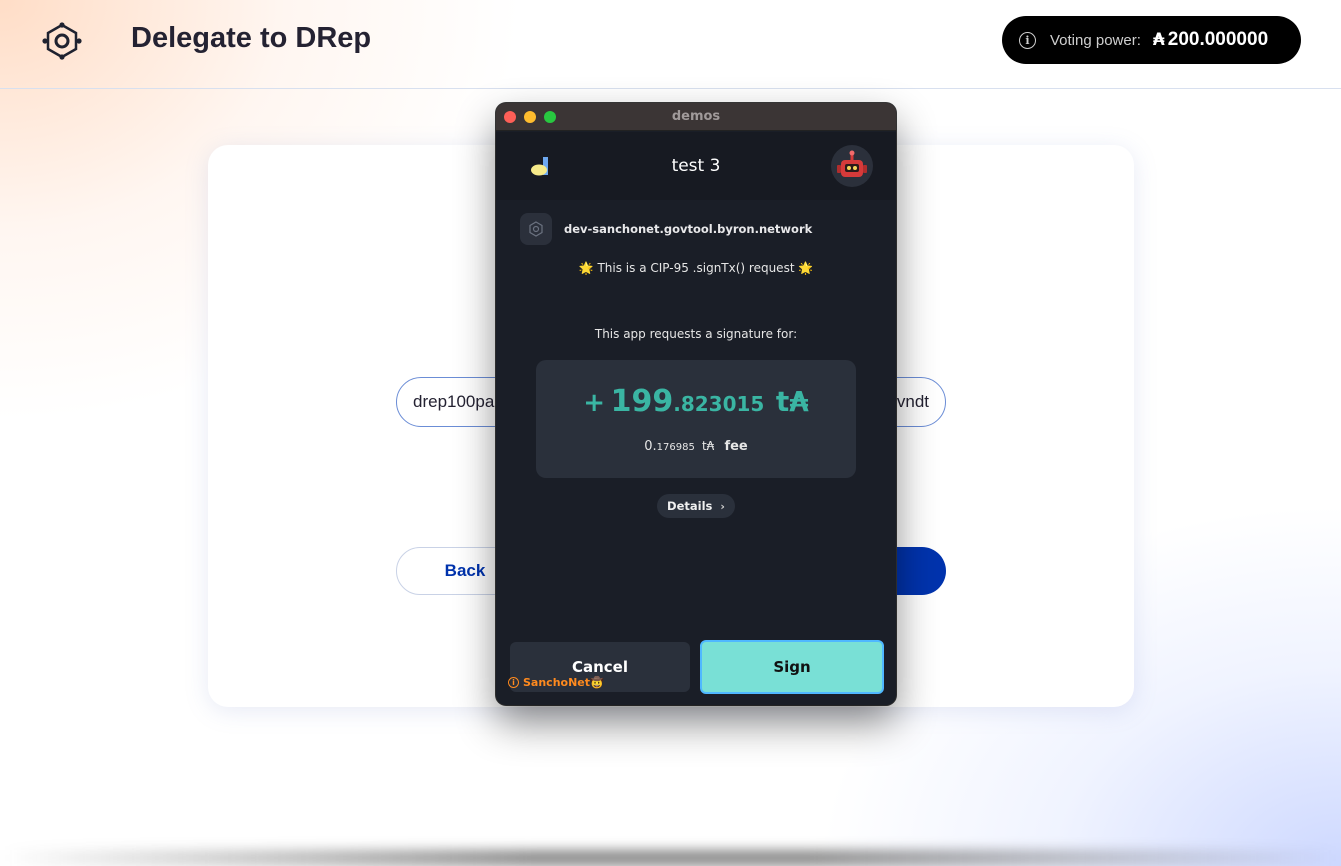 Image resolution: width=1341 pixels, height=866 pixels. Describe the element at coordinates (688, 229) in the screenshot. I see `dapp-url: dev-sanchonet.govtool.byron.network` at that location.